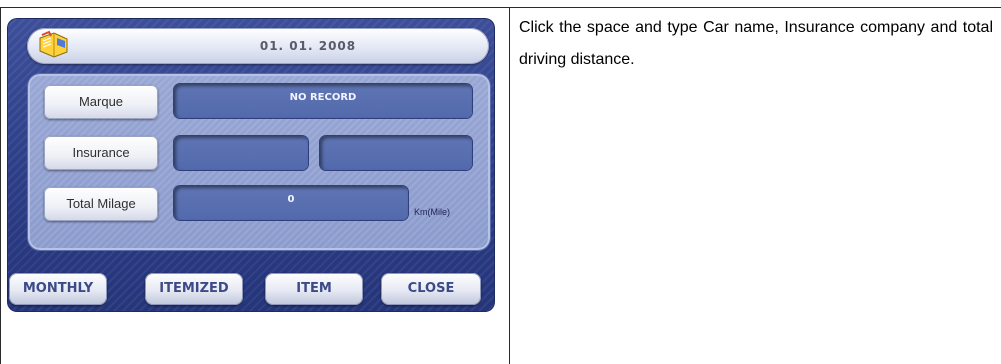  Describe the element at coordinates (241, 153) in the screenshot. I see `insurance-field-left` at that location.